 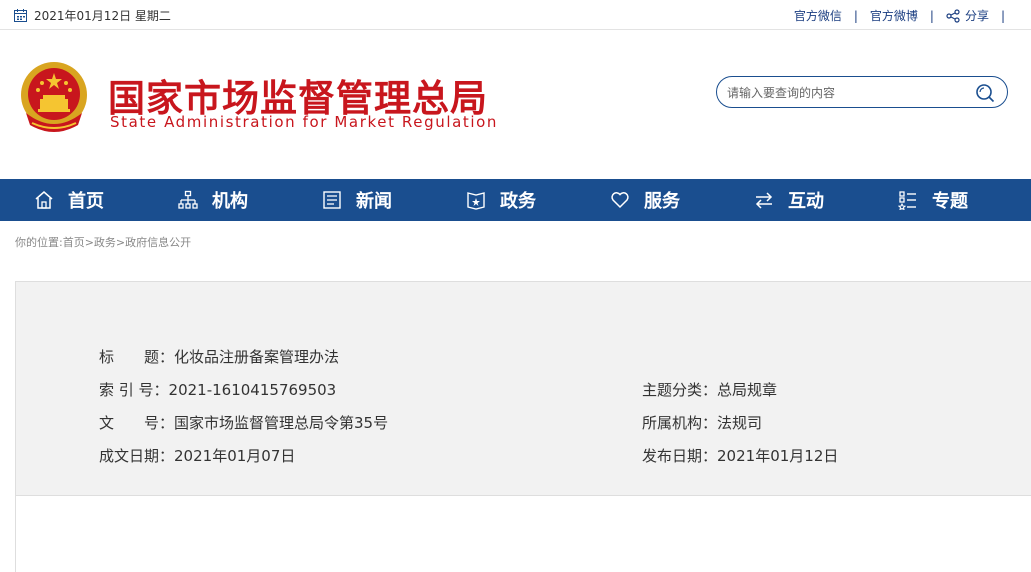 I want to click on breadcrumb: 你的位置:首页>政务>政府信息公开, so click(x=103, y=242).